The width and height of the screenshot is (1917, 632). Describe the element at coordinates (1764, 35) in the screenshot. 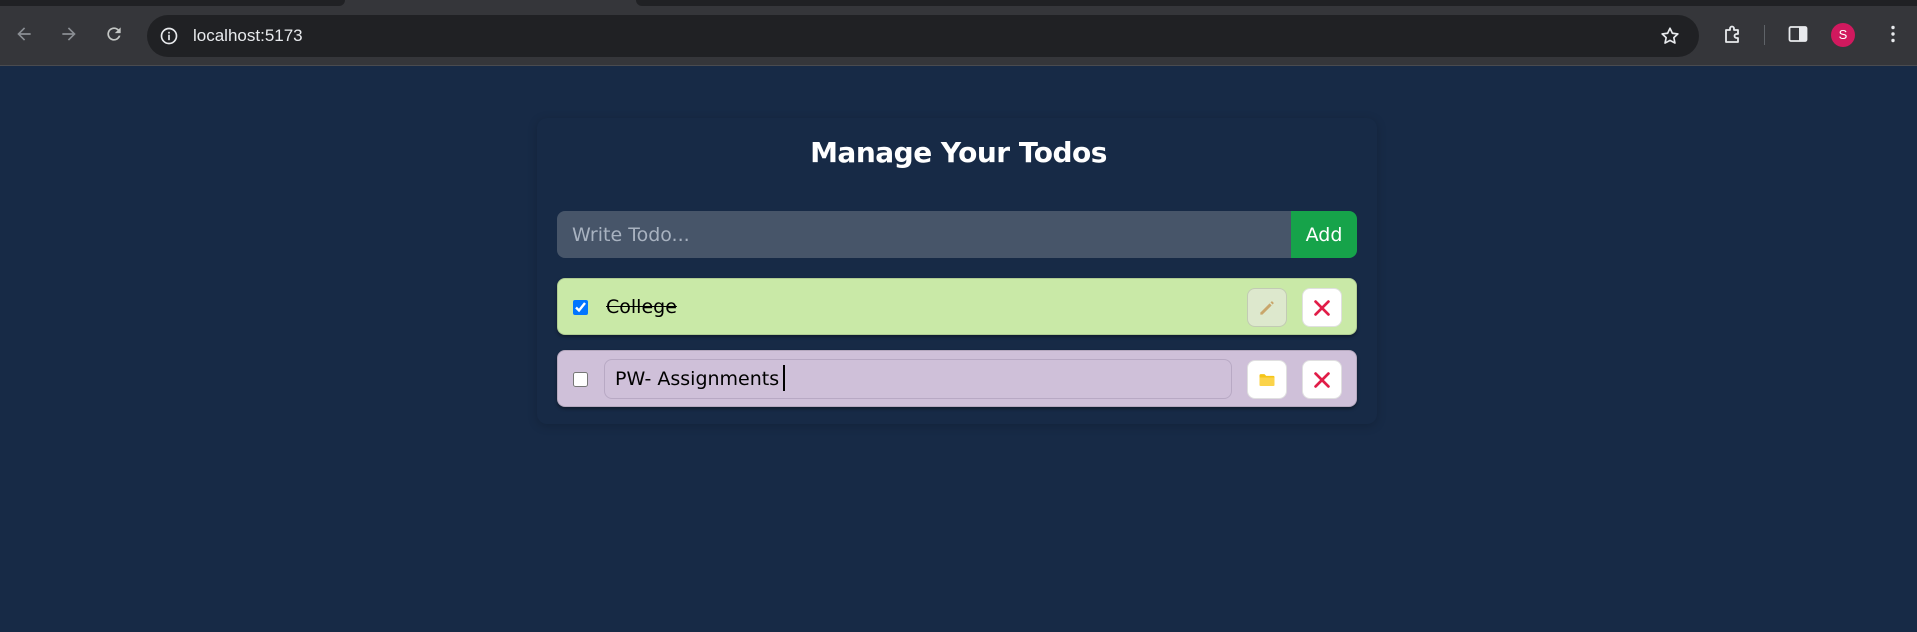

I see `toolbar-divider` at that location.